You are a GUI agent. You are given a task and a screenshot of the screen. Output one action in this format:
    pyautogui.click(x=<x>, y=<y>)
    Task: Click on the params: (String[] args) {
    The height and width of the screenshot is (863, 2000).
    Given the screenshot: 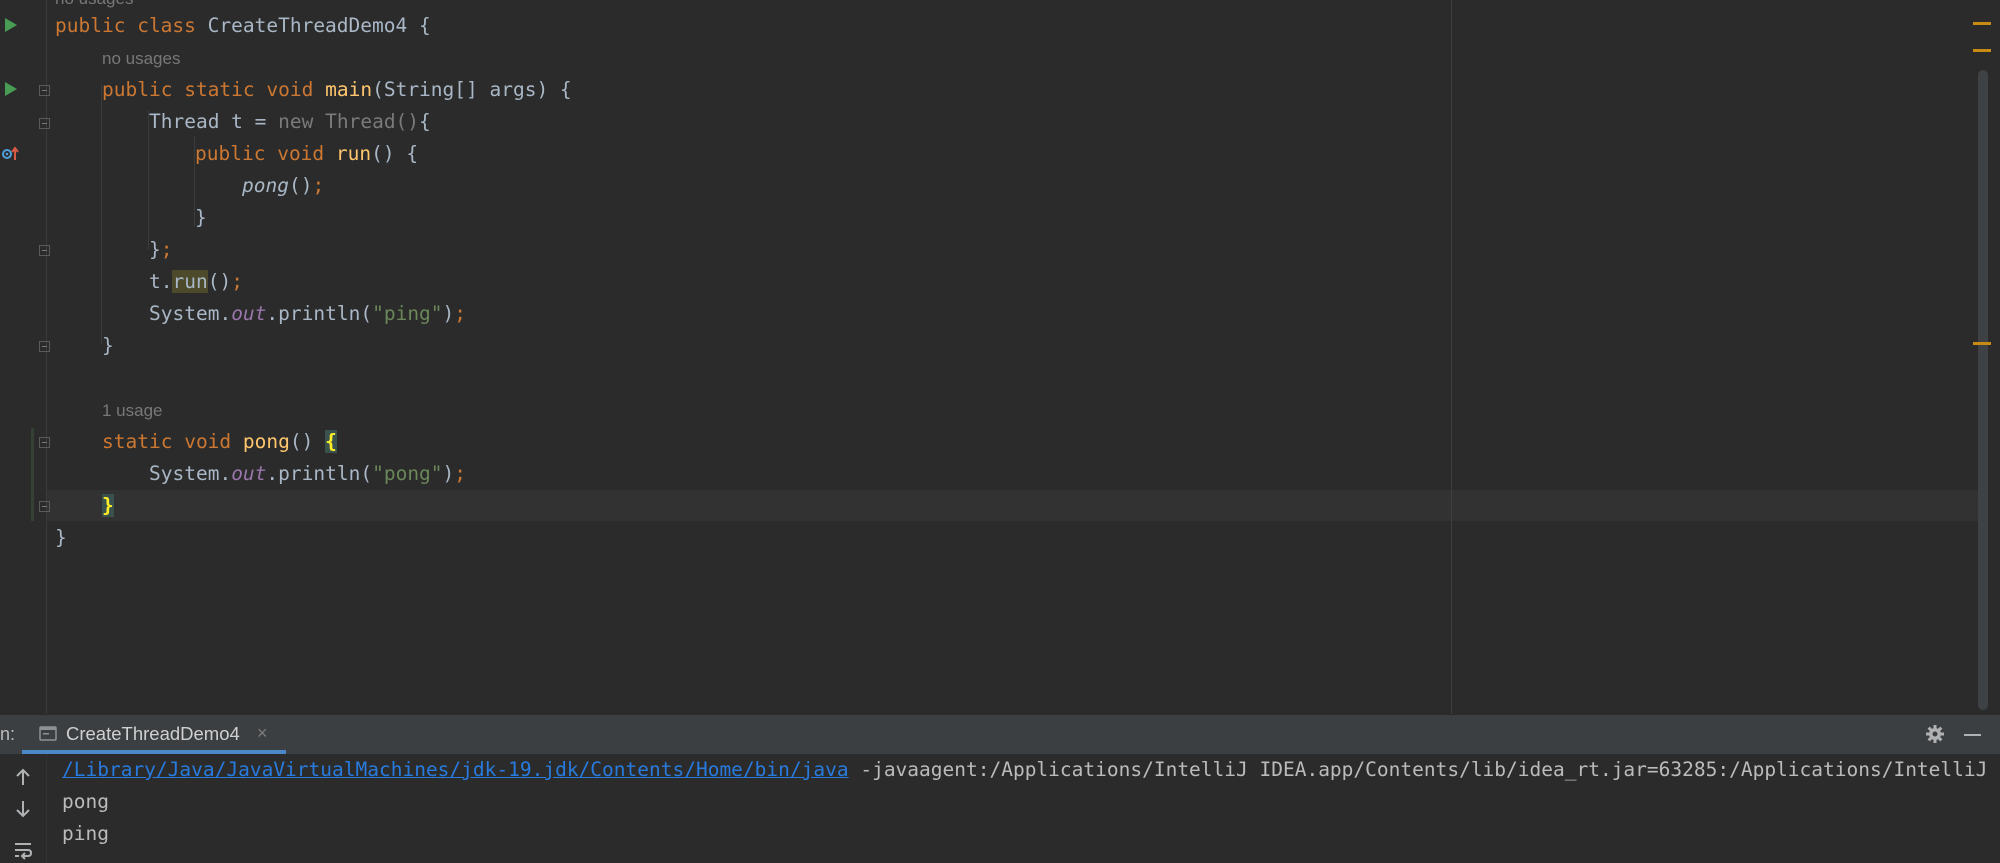 What is the action you would take?
    pyautogui.click(x=472, y=89)
    